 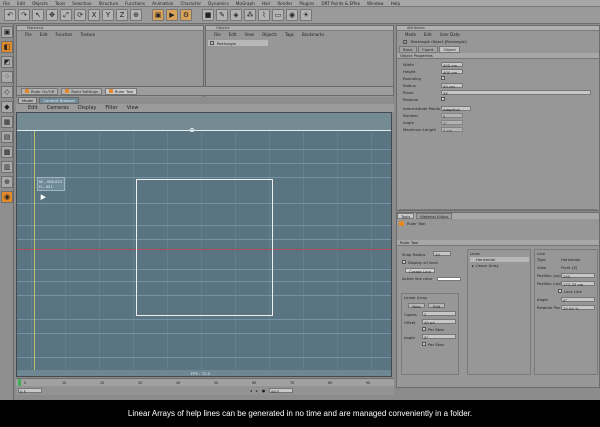 What do you see at coordinates (396, 3) in the screenshot?
I see `menu-item: Help` at bounding box center [396, 3].